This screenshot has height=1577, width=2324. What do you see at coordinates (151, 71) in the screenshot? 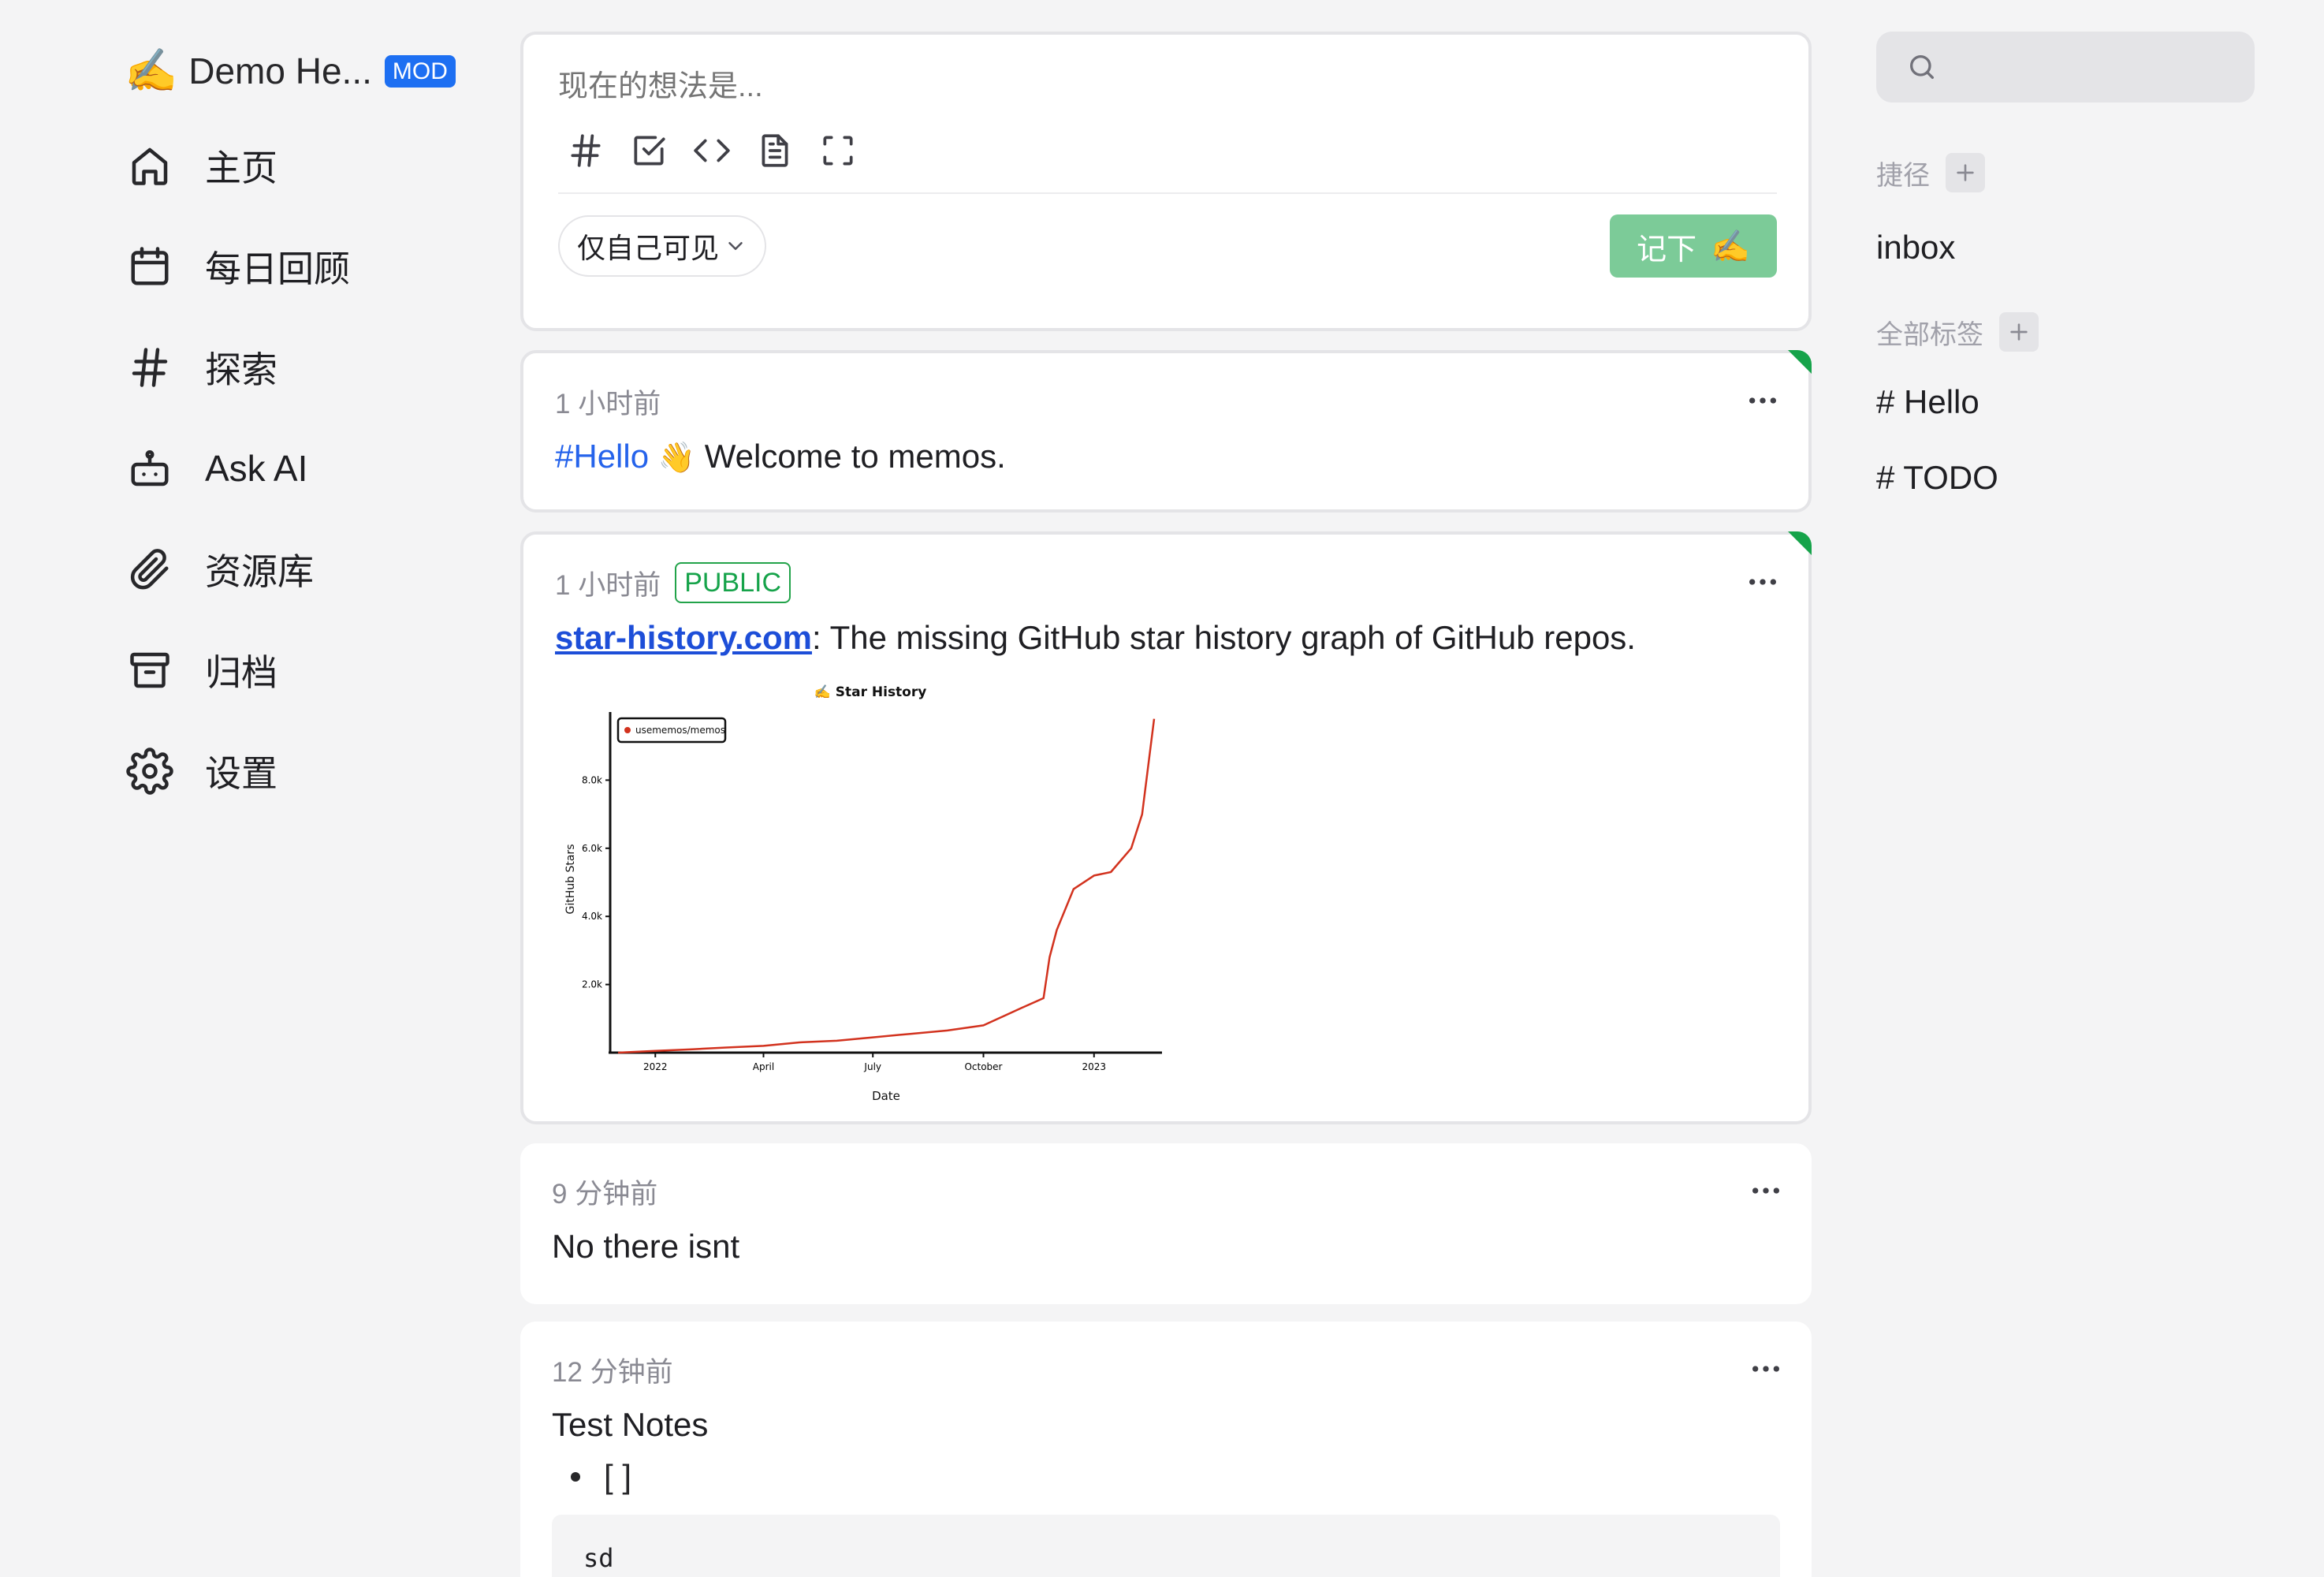
I see `brand-emoji: ✍️` at bounding box center [151, 71].